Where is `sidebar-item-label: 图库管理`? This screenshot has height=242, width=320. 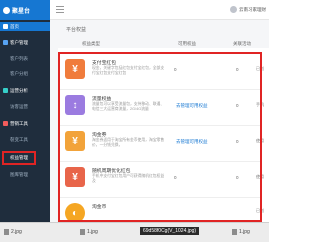
sidebar-item-label: 图库管理 is located at coordinates (19, 174).